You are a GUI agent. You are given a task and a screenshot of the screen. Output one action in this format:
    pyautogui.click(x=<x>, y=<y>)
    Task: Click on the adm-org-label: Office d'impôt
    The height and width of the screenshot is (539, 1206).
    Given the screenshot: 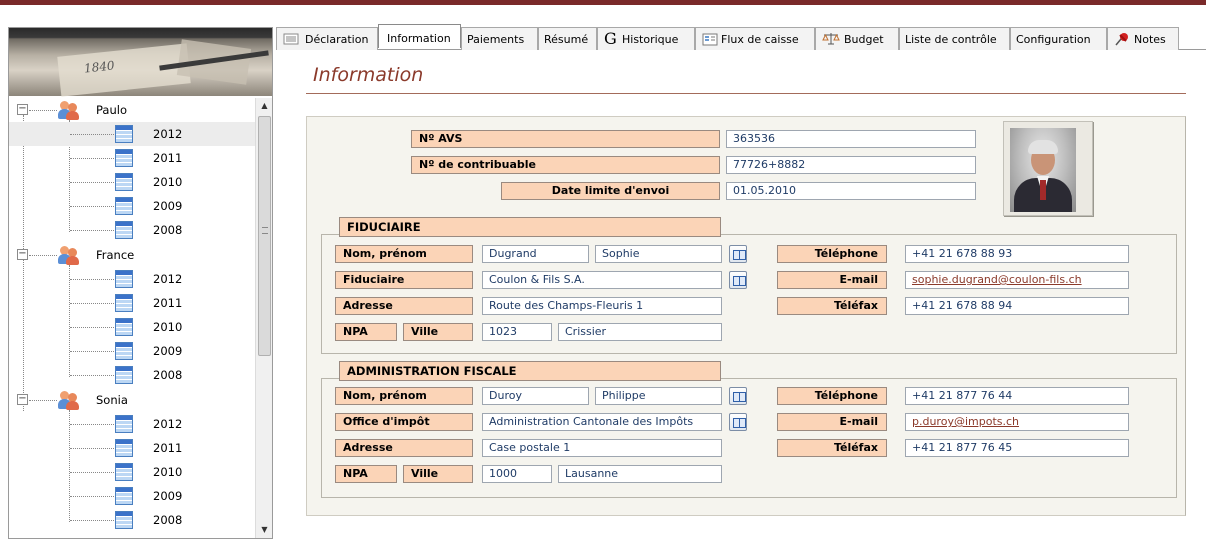 What is the action you would take?
    pyautogui.click(x=404, y=422)
    